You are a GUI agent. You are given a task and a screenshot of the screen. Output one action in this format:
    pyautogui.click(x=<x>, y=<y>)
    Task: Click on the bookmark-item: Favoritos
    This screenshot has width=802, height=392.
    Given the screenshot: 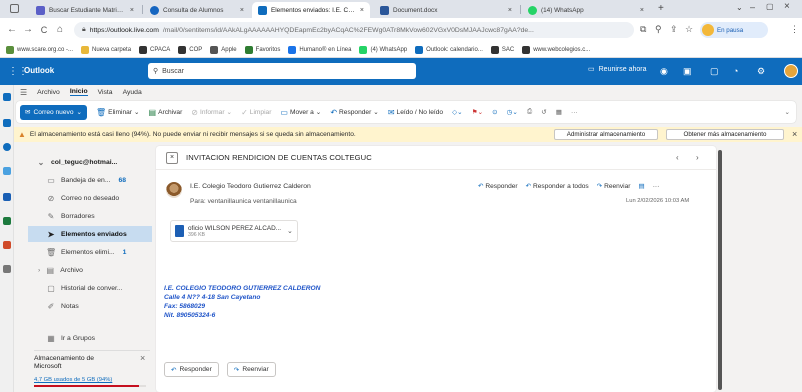 What is the action you would take?
    pyautogui.click(x=262, y=49)
    